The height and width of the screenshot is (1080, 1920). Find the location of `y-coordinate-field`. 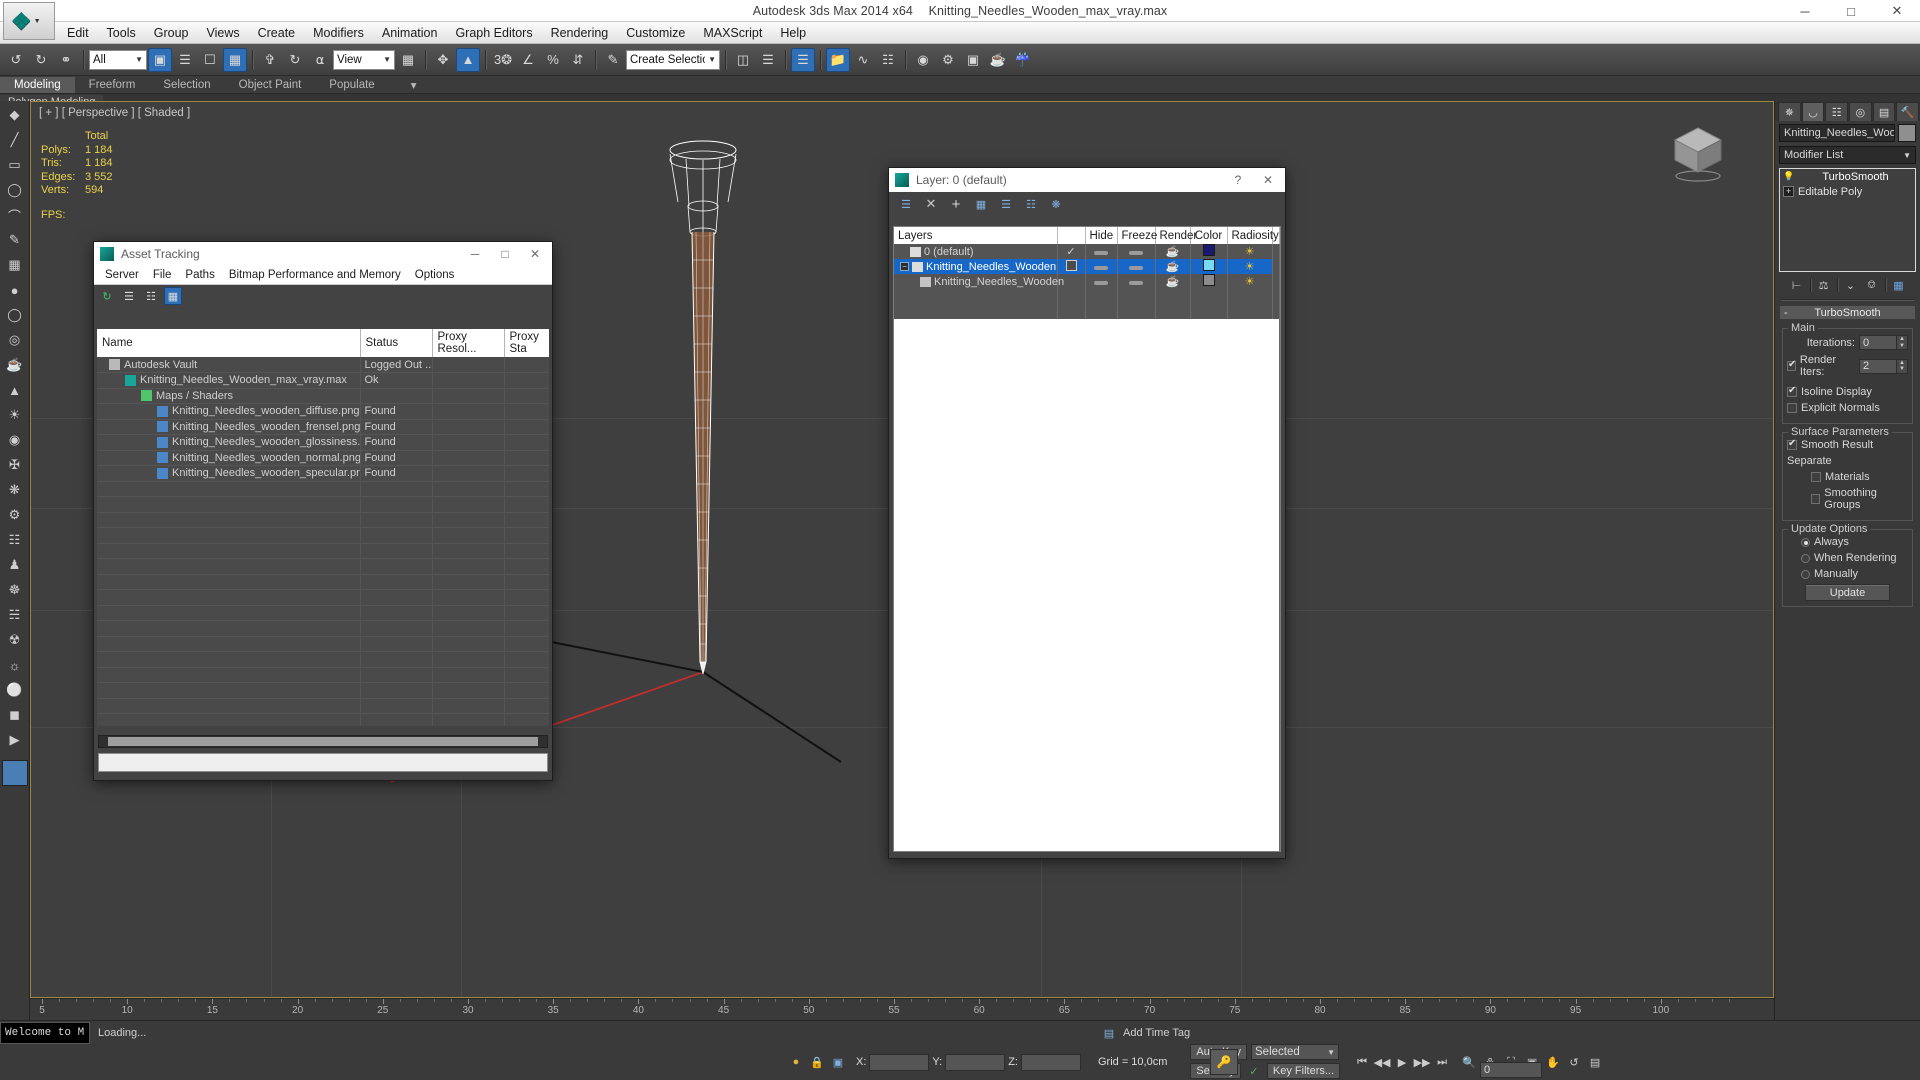

y-coordinate-field is located at coordinates (975, 1062).